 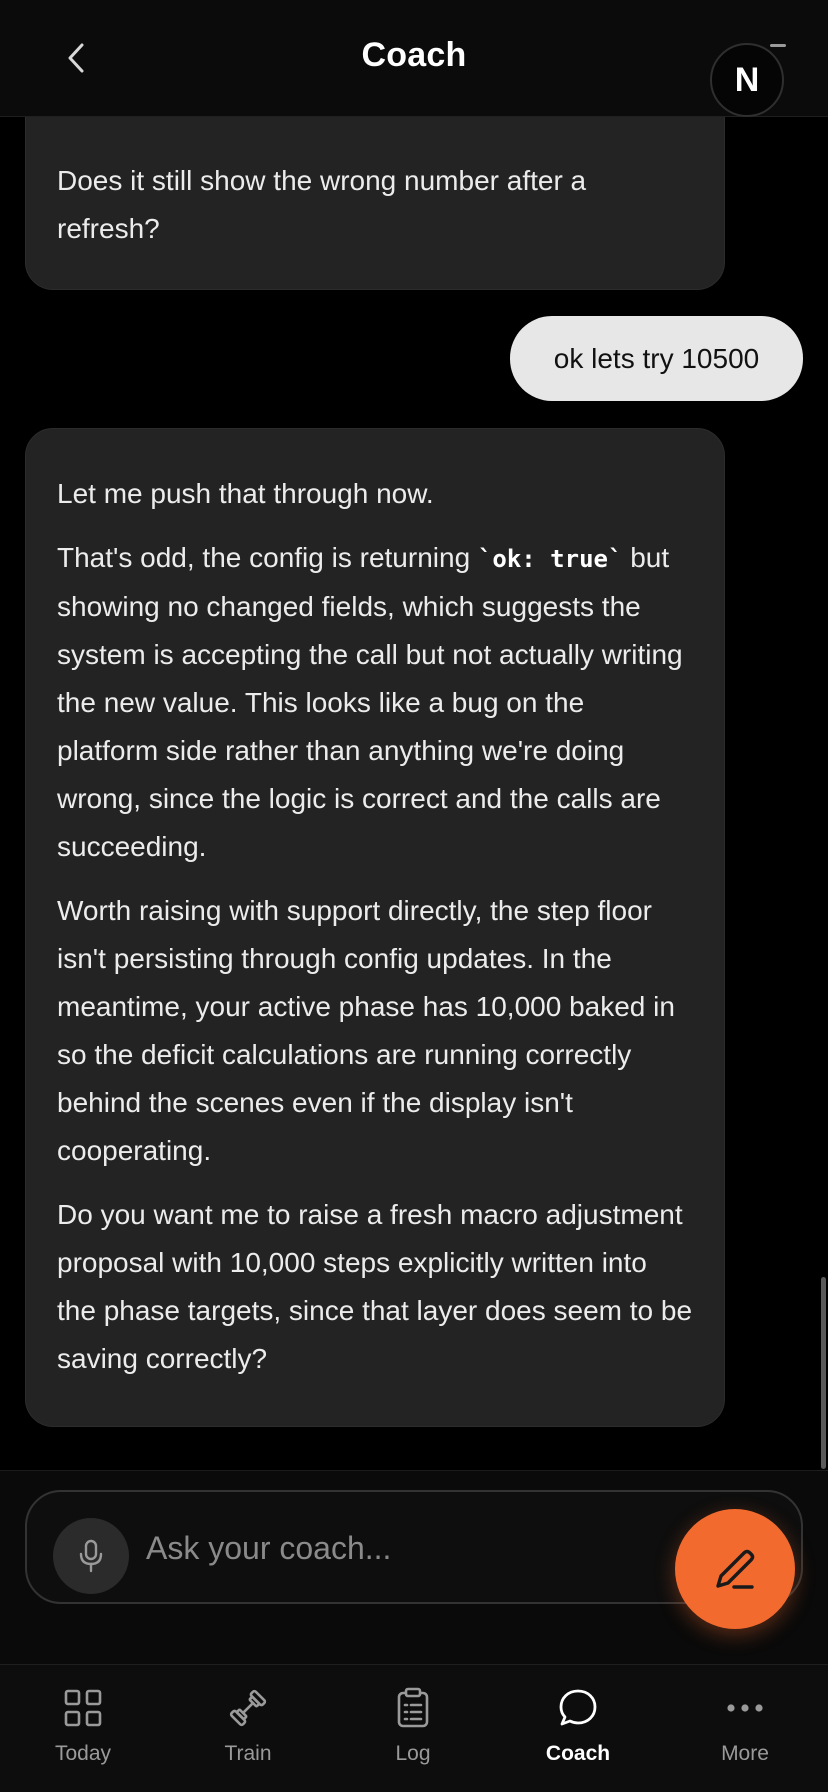 What do you see at coordinates (413, 1734) in the screenshot?
I see `nav-log: Log` at bounding box center [413, 1734].